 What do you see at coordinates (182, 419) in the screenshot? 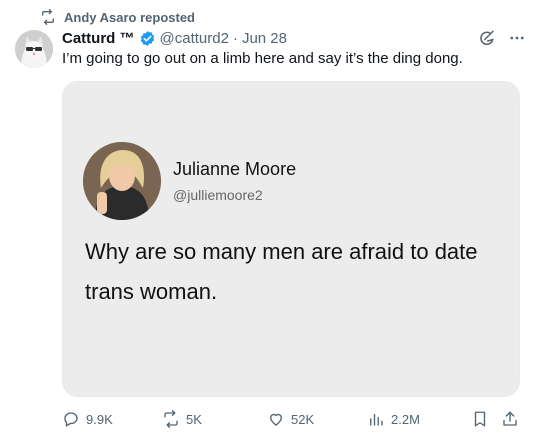
I see `repost-button: 5K` at bounding box center [182, 419].